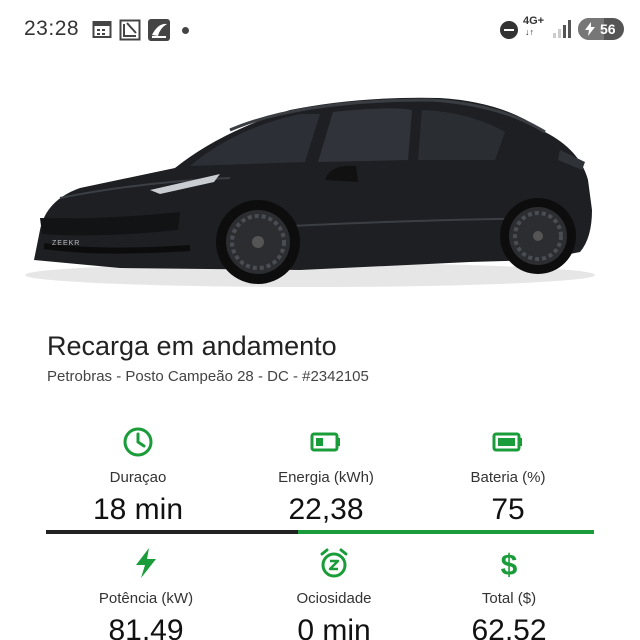  Describe the element at coordinates (590, 31) in the screenshot. I see `charging-bolt-icon` at that location.